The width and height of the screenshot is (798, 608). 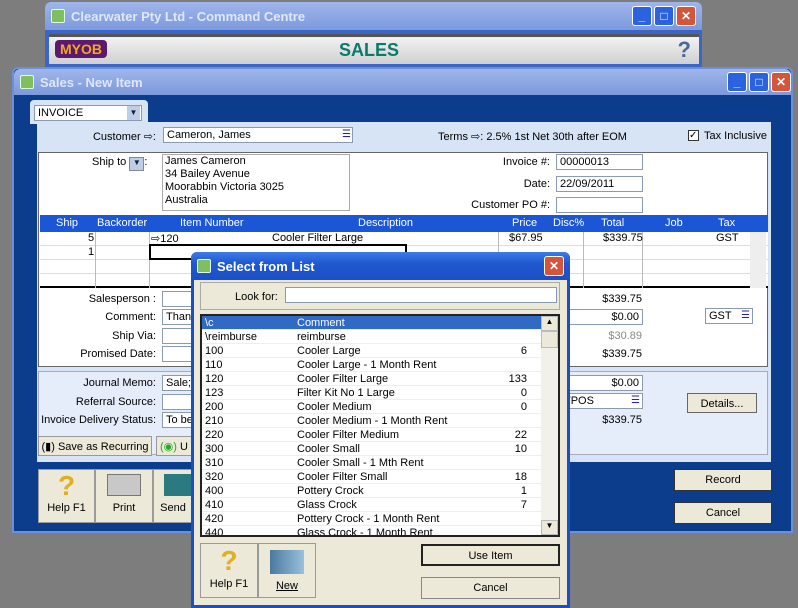 What do you see at coordinates (523, 505) in the screenshot?
I see `item-quantity: 7` at bounding box center [523, 505].